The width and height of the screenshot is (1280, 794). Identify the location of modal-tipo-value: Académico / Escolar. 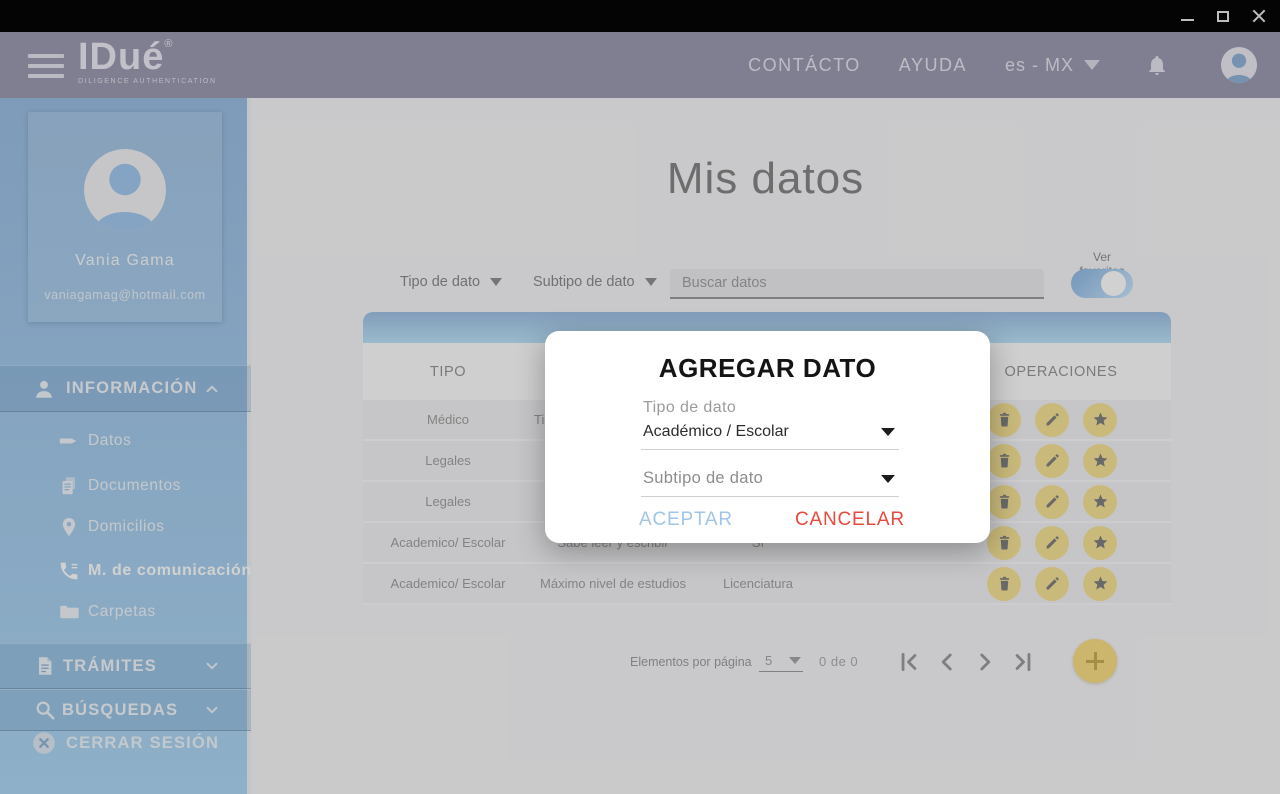
(716, 431).